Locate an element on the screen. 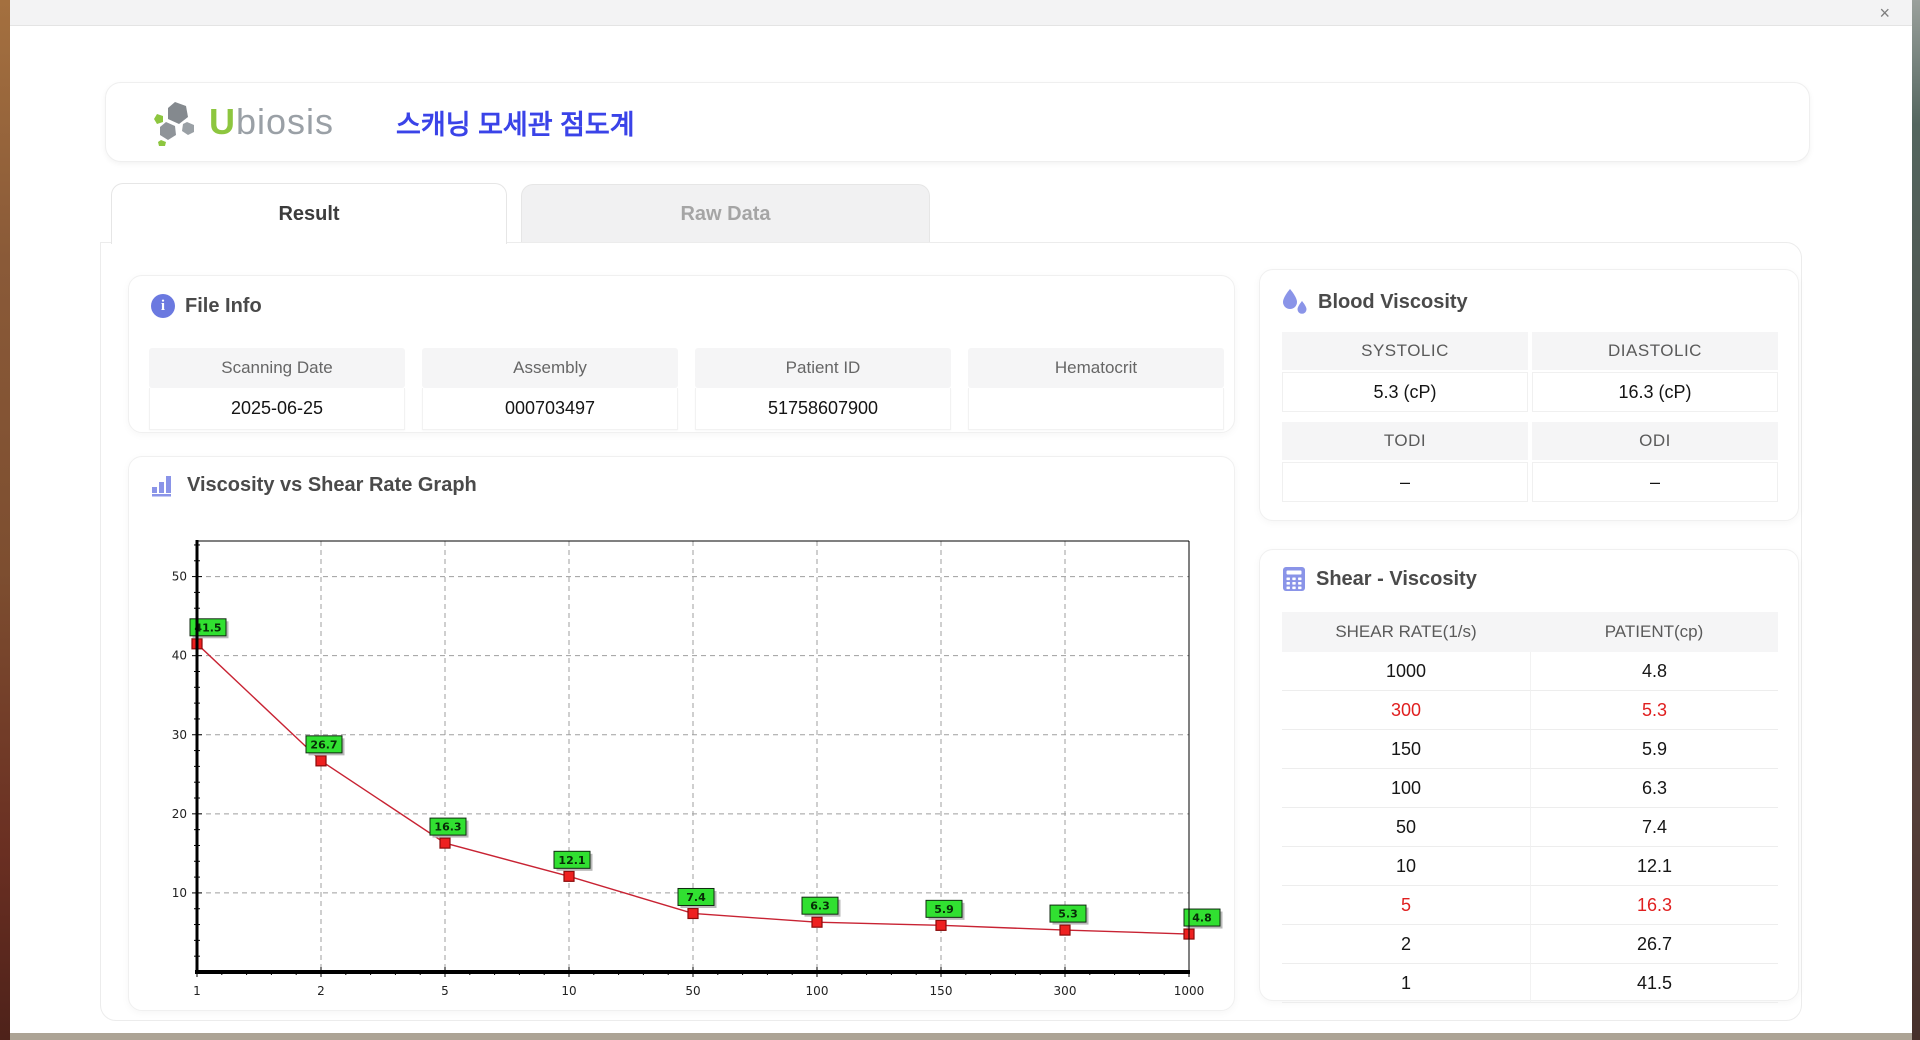 The height and width of the screenshot is (1040, 1920). table-row: 300 5.3 is located at coordinates (1530, 710).